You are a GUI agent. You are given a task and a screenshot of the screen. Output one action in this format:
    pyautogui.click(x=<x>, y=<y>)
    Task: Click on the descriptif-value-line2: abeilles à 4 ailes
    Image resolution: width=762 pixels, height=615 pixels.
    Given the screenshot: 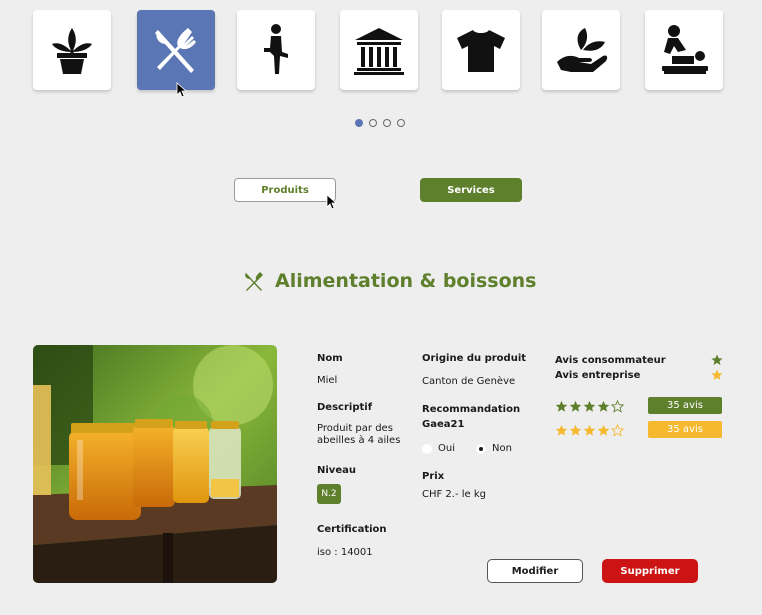 What is the action you would take?
    pyautogui.click(x=359, y=440)
    